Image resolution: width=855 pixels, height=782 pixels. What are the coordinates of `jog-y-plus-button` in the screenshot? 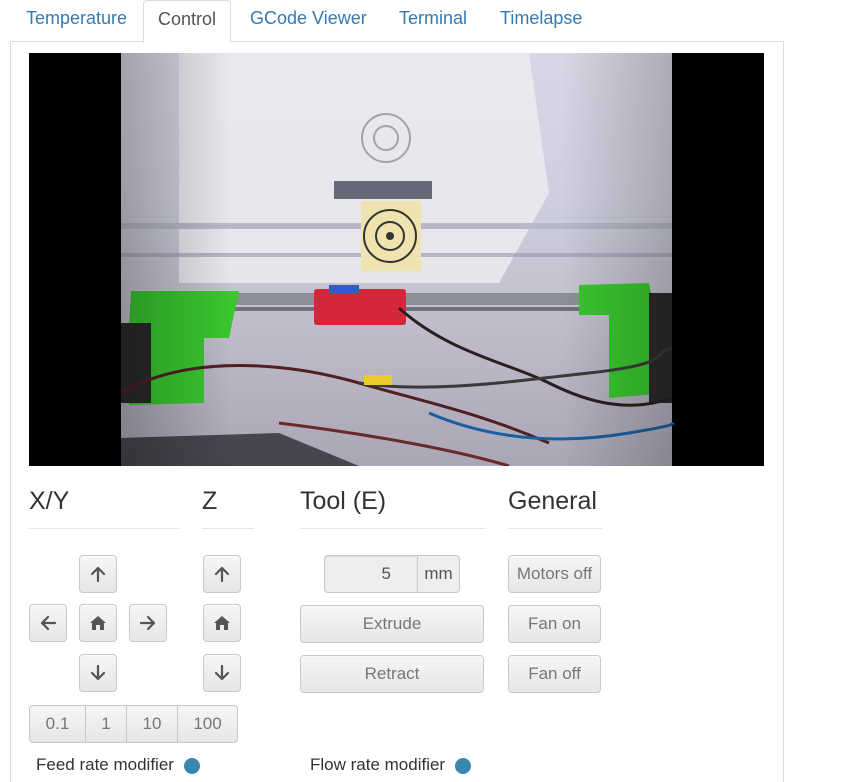 It's located at (98, 574).